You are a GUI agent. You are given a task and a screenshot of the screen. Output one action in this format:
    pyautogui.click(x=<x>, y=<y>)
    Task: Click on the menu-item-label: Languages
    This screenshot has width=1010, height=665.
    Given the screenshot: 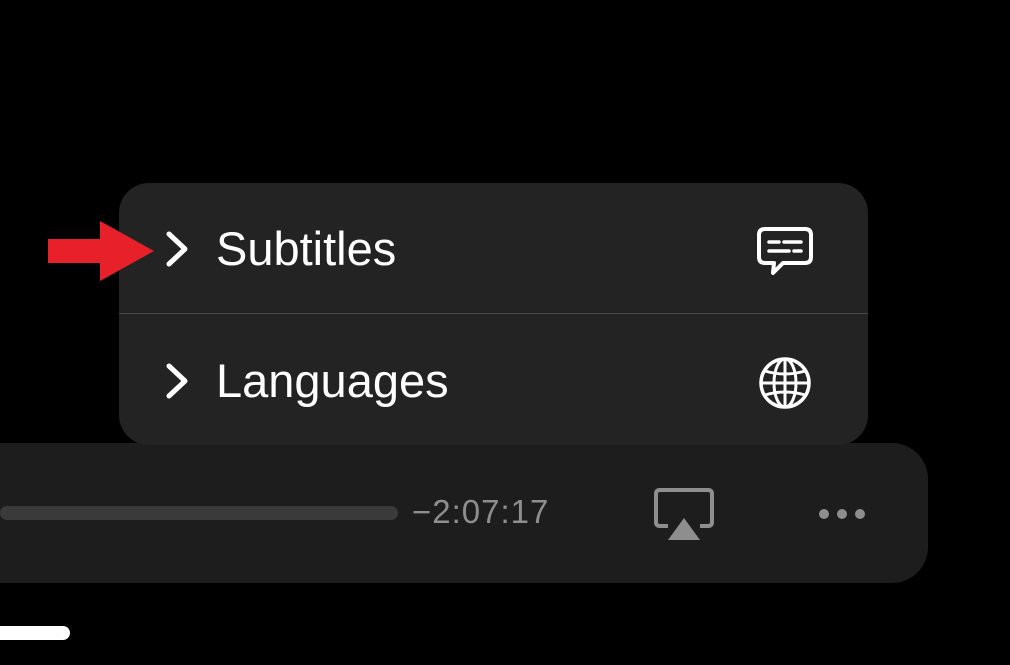 What is the action you would take?
    pyautogui.click(x=332, y=380)
    